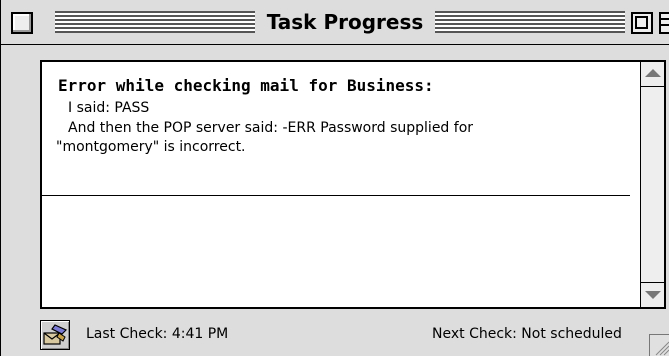 The image size is (669, 356). I want to click on error-title: Error while checking mail for Business:, so click(246, 85).